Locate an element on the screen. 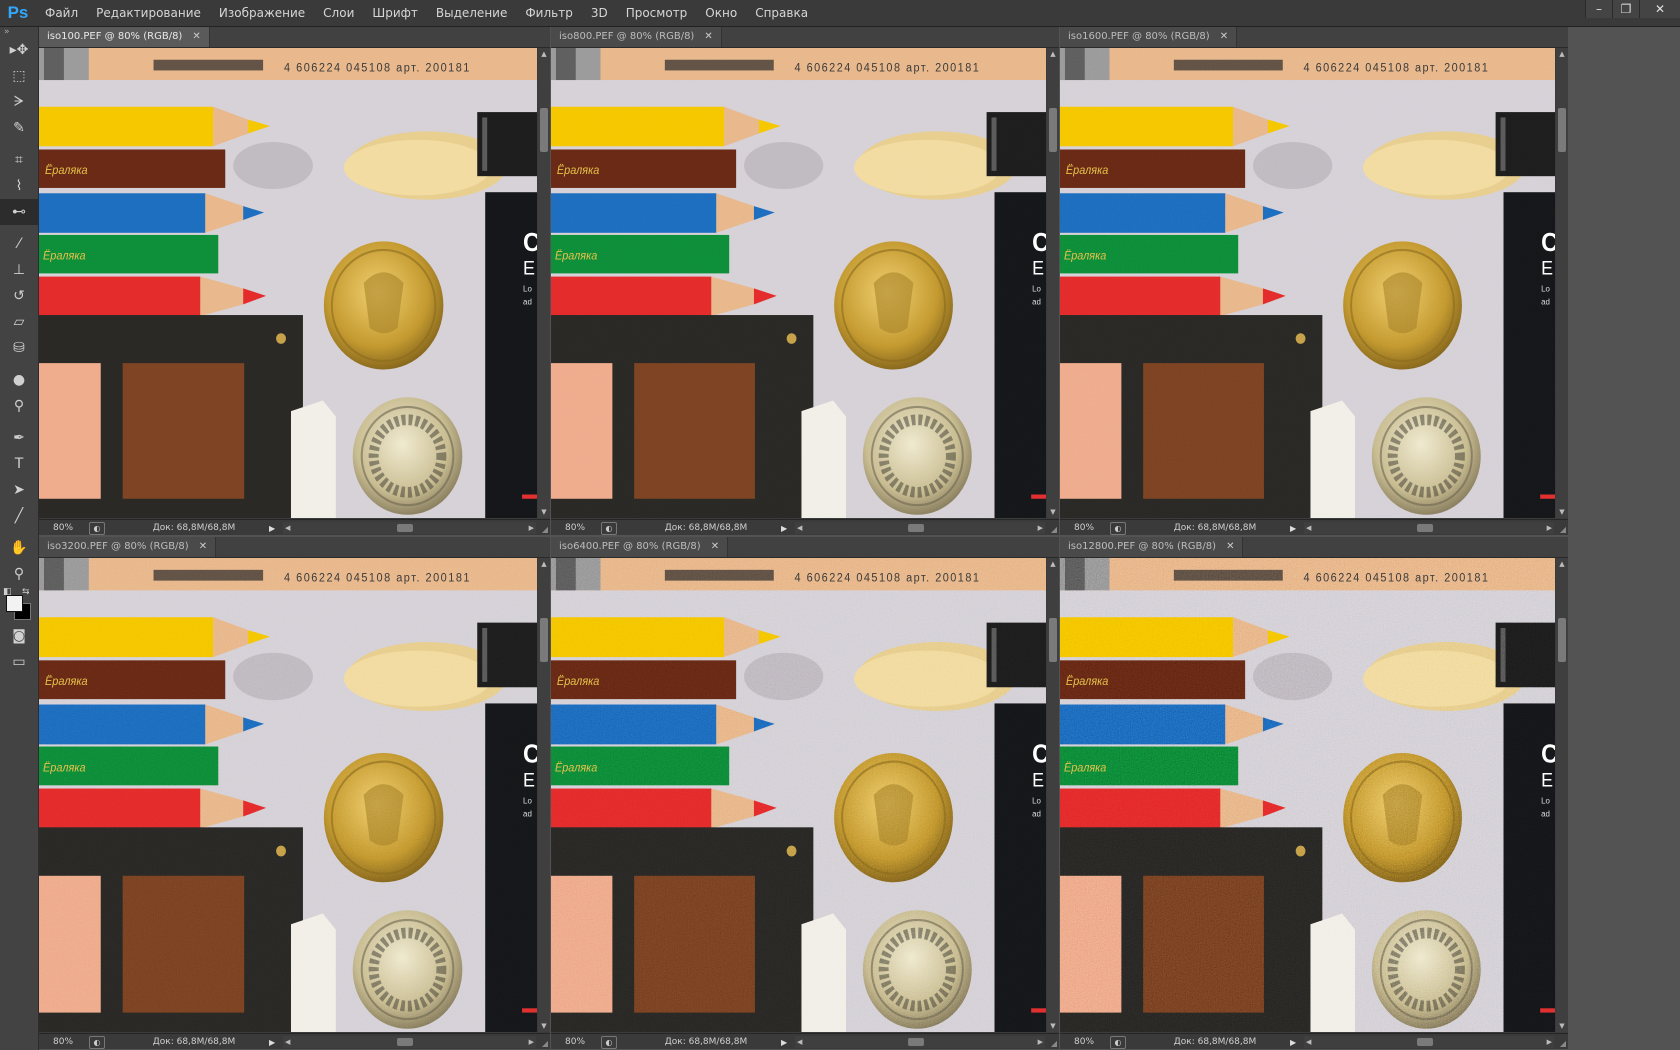 Image resolution: width=1680 pixels, height=1050 pixels. menu-item-2: Изображение is located at coordinates (262, 13).